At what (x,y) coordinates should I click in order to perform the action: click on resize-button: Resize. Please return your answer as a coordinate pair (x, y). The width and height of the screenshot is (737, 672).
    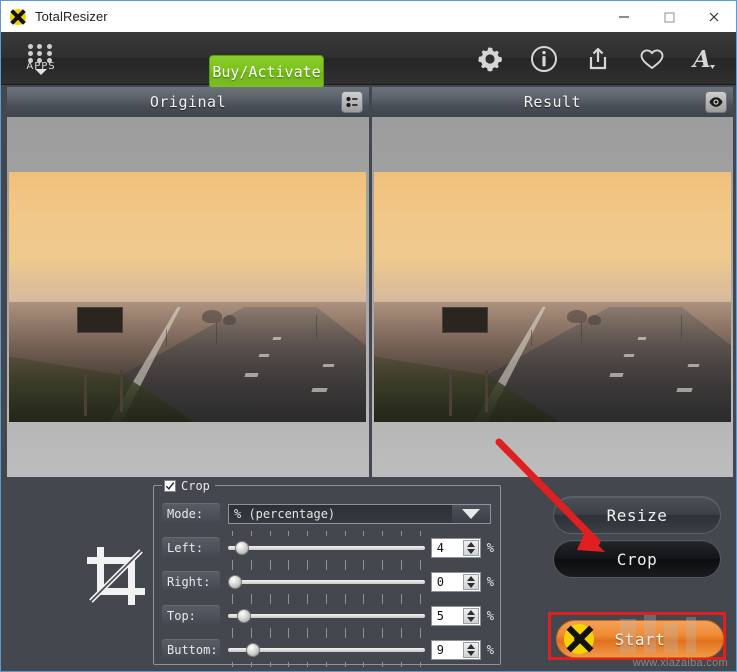
    Looking at the image, I should click on (637, 515).